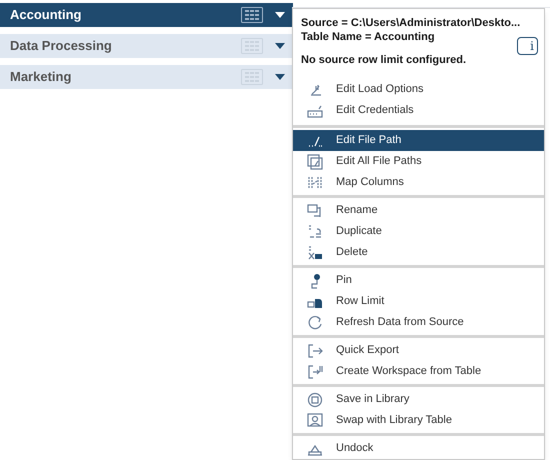 This screenshot has height=460, width=550. I want to click on menu-item: Edit Credentials, so click(418, 110).